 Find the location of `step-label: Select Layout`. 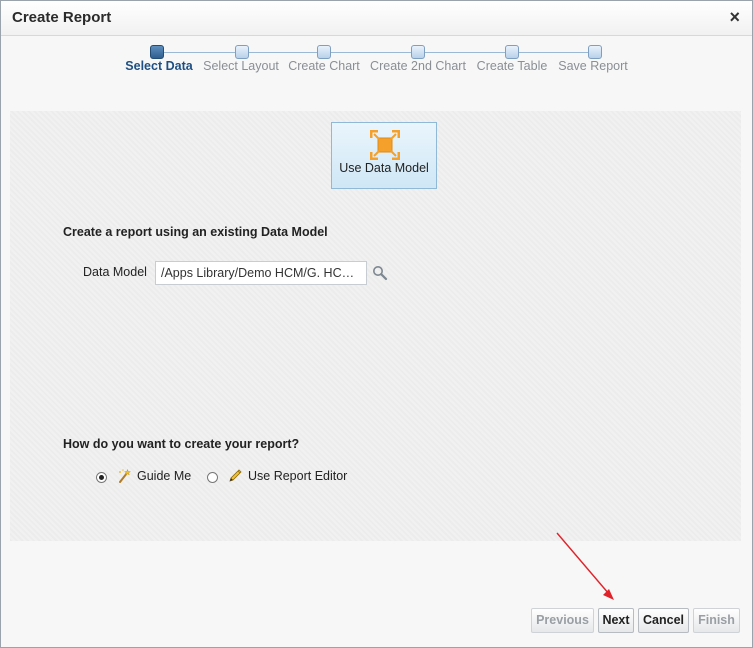

step-label: Select Layout is located at coordinates (241, 66).